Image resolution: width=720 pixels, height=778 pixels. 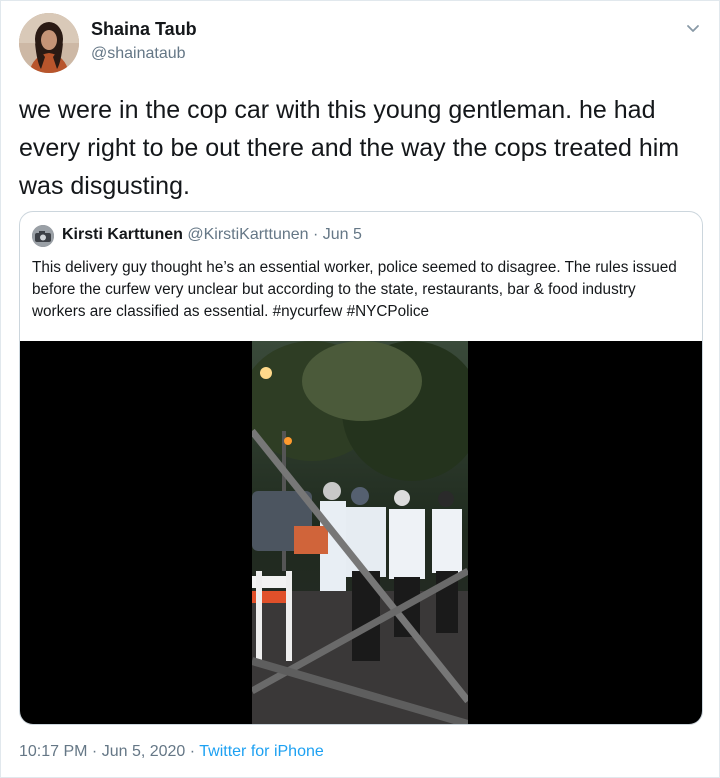 What do you see at coordinates (53, 751) in the screenshot?
I see `tweet-time: 10:17 PM` at bounding box center [53, 751].